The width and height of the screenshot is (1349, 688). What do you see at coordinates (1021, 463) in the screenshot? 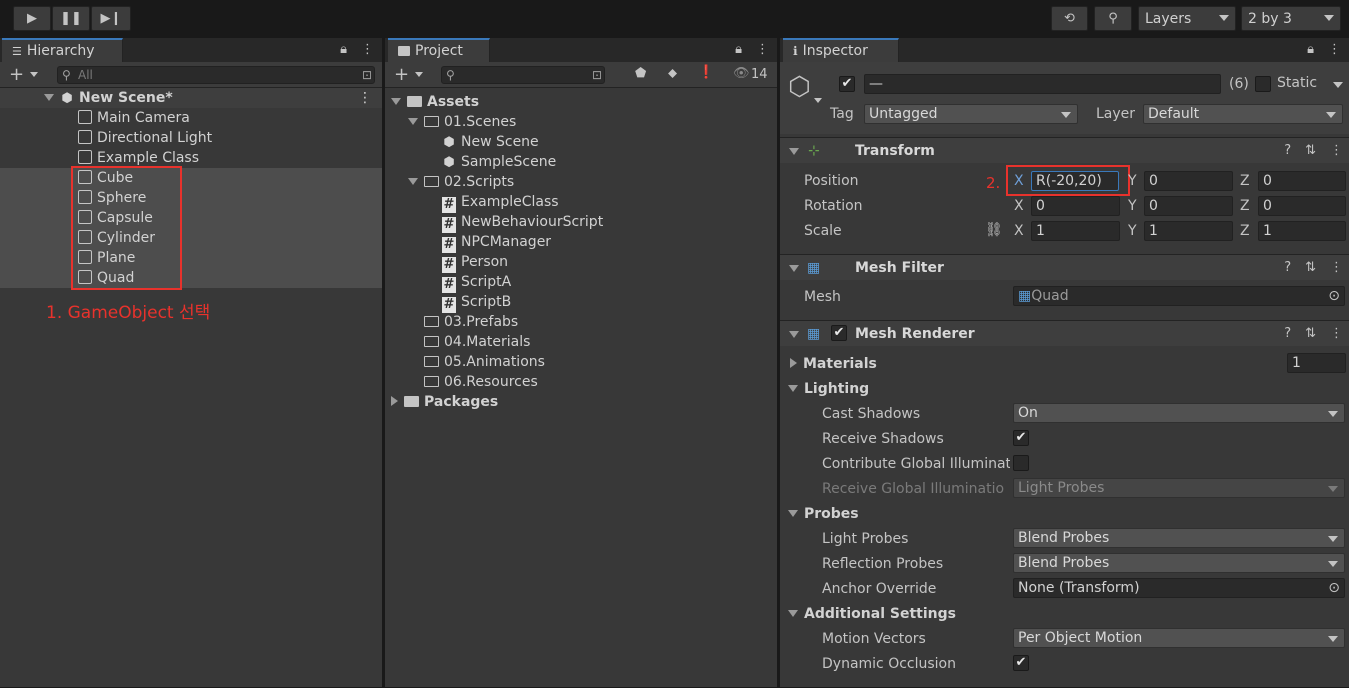
I see `contribute-gi-checkbox` at bounding box center [1021, 463].